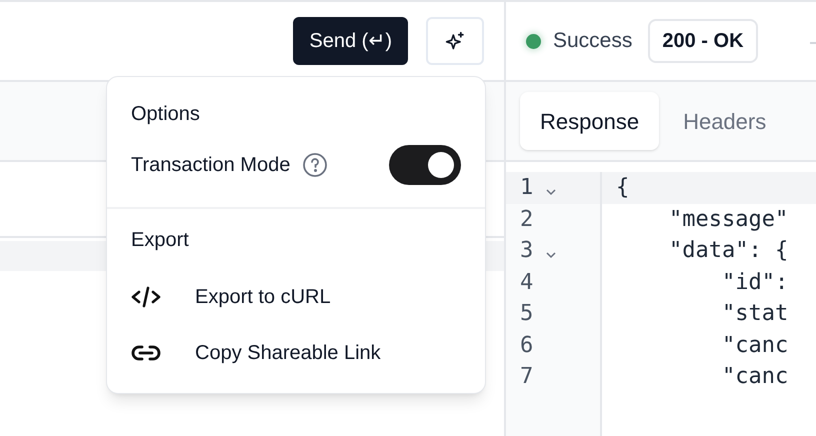  I want to click on response-tab: Response, so click(590, 121).